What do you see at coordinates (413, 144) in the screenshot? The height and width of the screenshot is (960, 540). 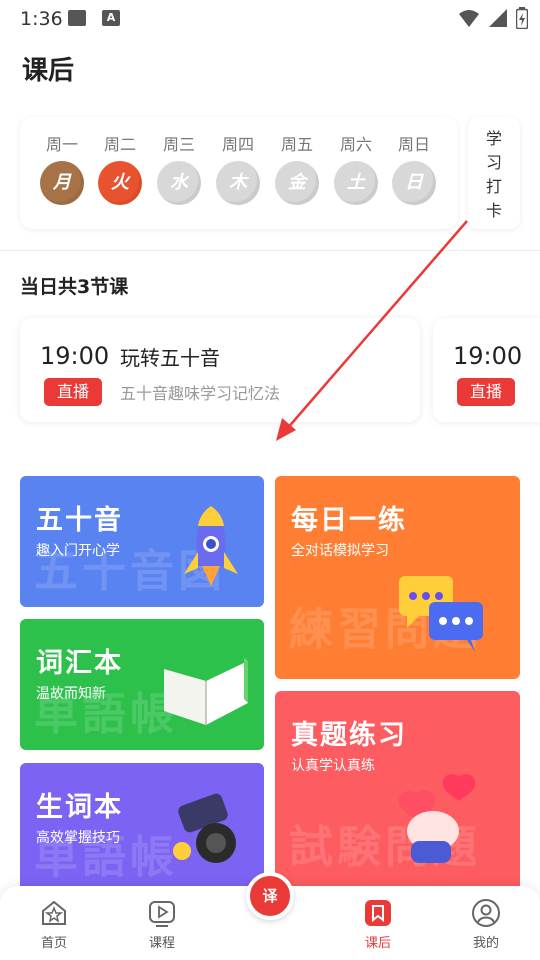 I see `day-label: 周日` at bounding box center [413, 144].